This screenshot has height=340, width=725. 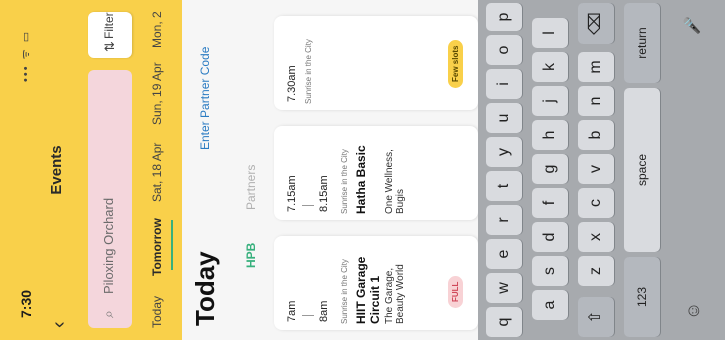 What do you see at coordinates (109, 46) in the screenshot?
I see `filter-icon: ⇅` at bounding box center [109, 46].